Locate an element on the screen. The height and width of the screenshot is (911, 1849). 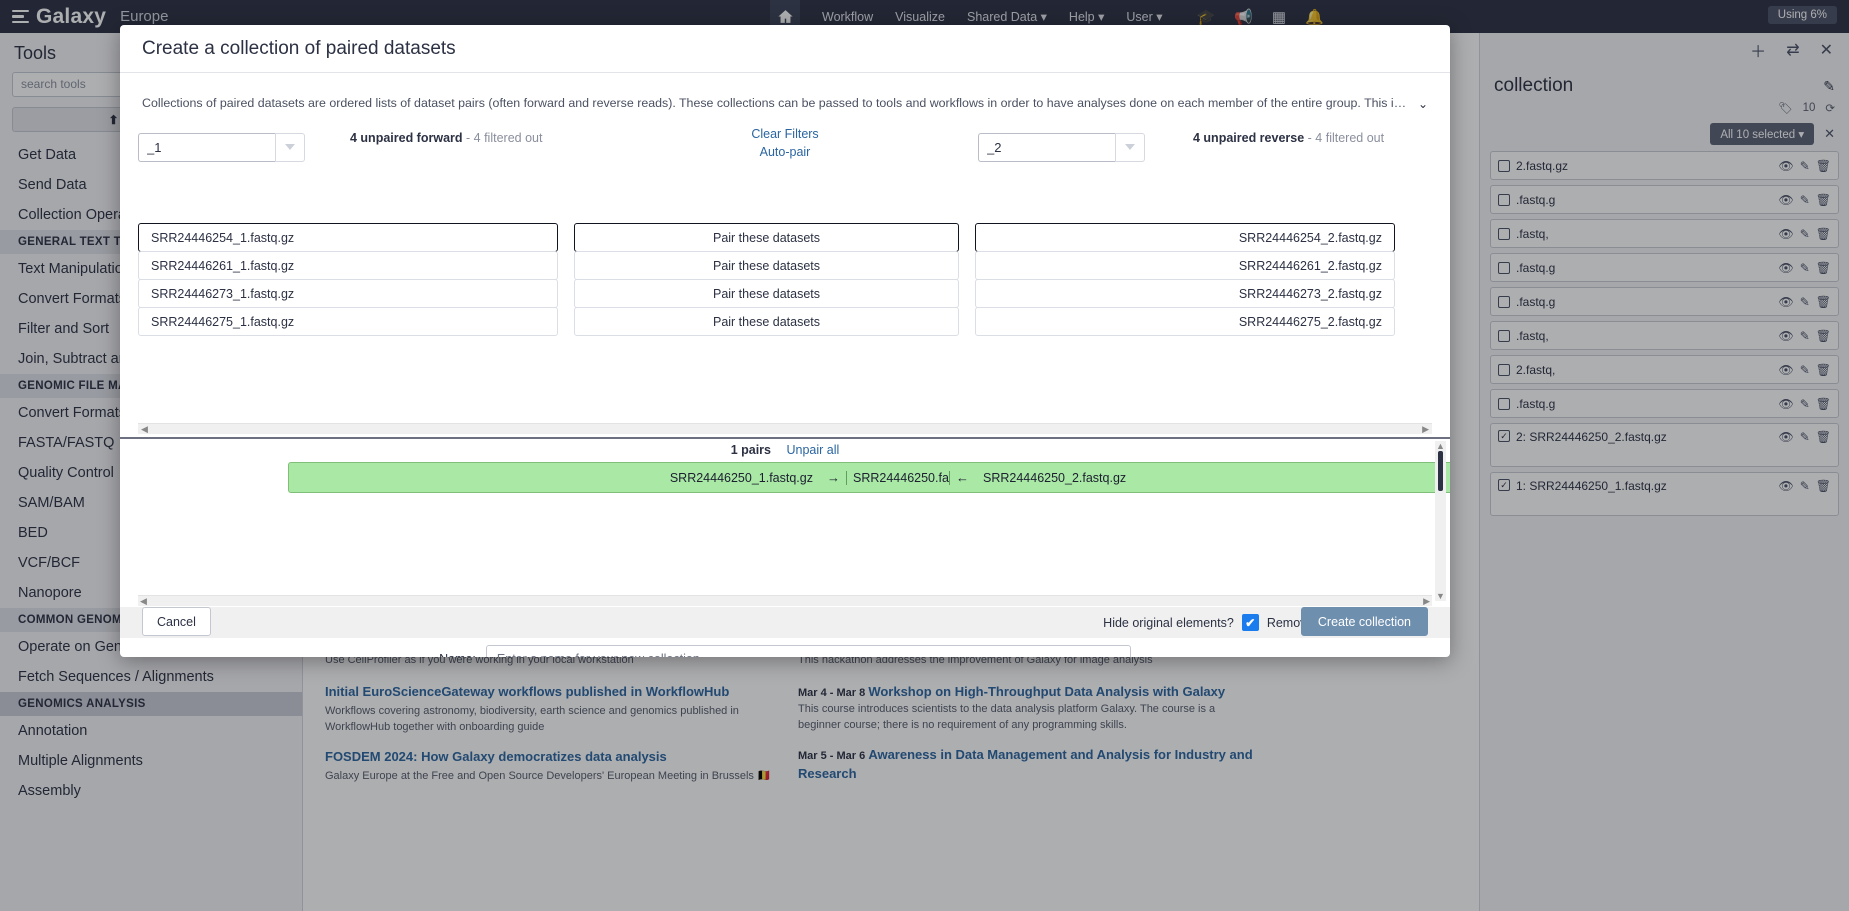
create-collection-button: Create collection is located at coordinates (1364, 621).